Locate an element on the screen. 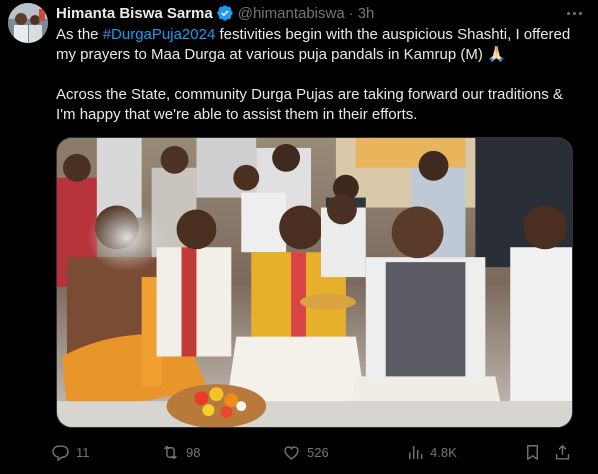 This screenshot has width=598, height=474. tweet-header: Himanta Biswa Sarma @himantabiswa · 3h is located at coordinates (215, 13).